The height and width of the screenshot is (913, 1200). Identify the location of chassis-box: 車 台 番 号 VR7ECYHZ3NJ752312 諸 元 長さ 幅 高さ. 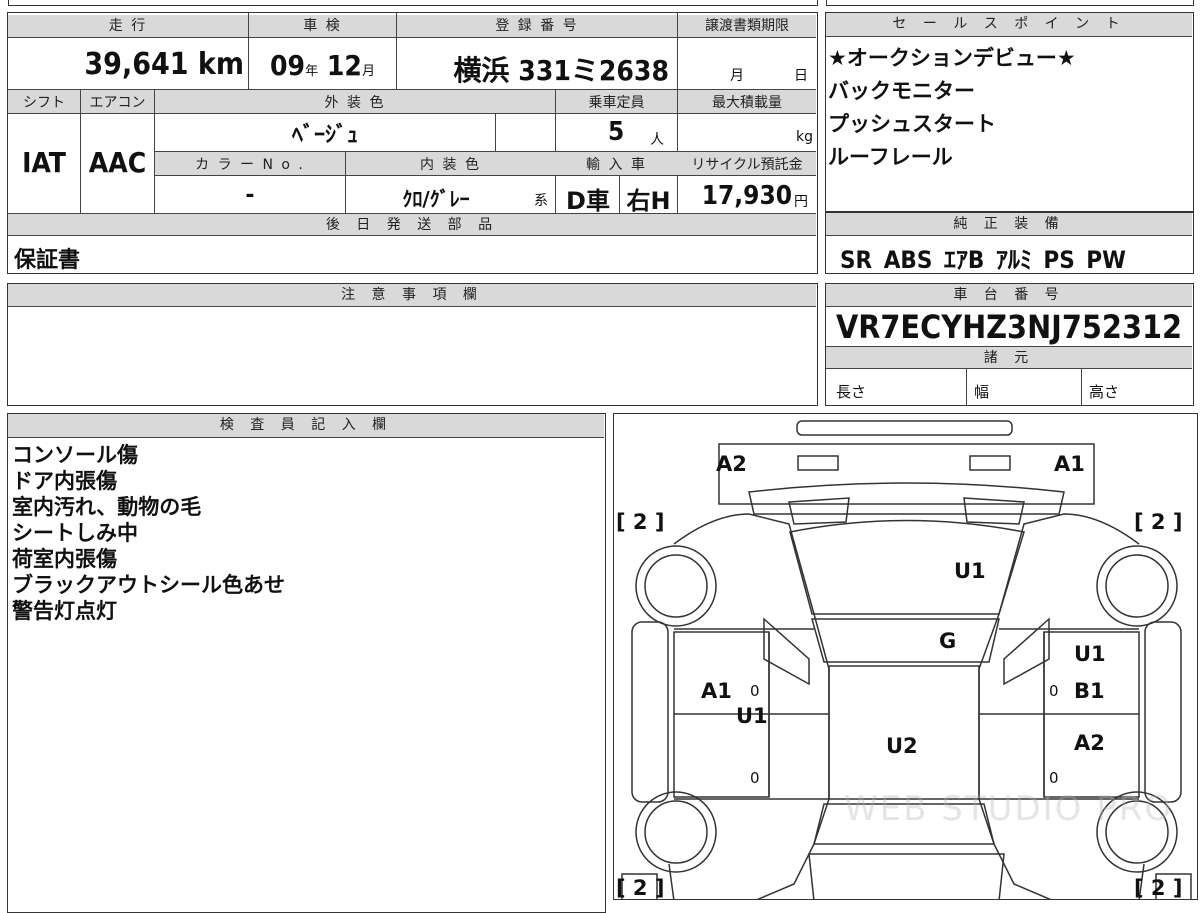
(1009, 344).